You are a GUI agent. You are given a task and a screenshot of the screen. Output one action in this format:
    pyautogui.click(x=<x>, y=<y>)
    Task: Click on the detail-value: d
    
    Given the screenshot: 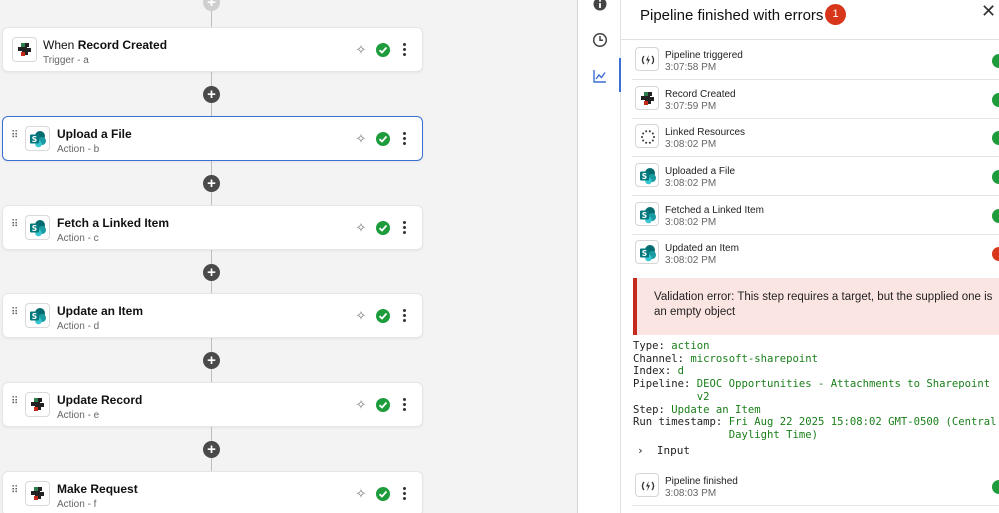 What is the action you would take?
    pyautogui.click(x=681, y=371)
    